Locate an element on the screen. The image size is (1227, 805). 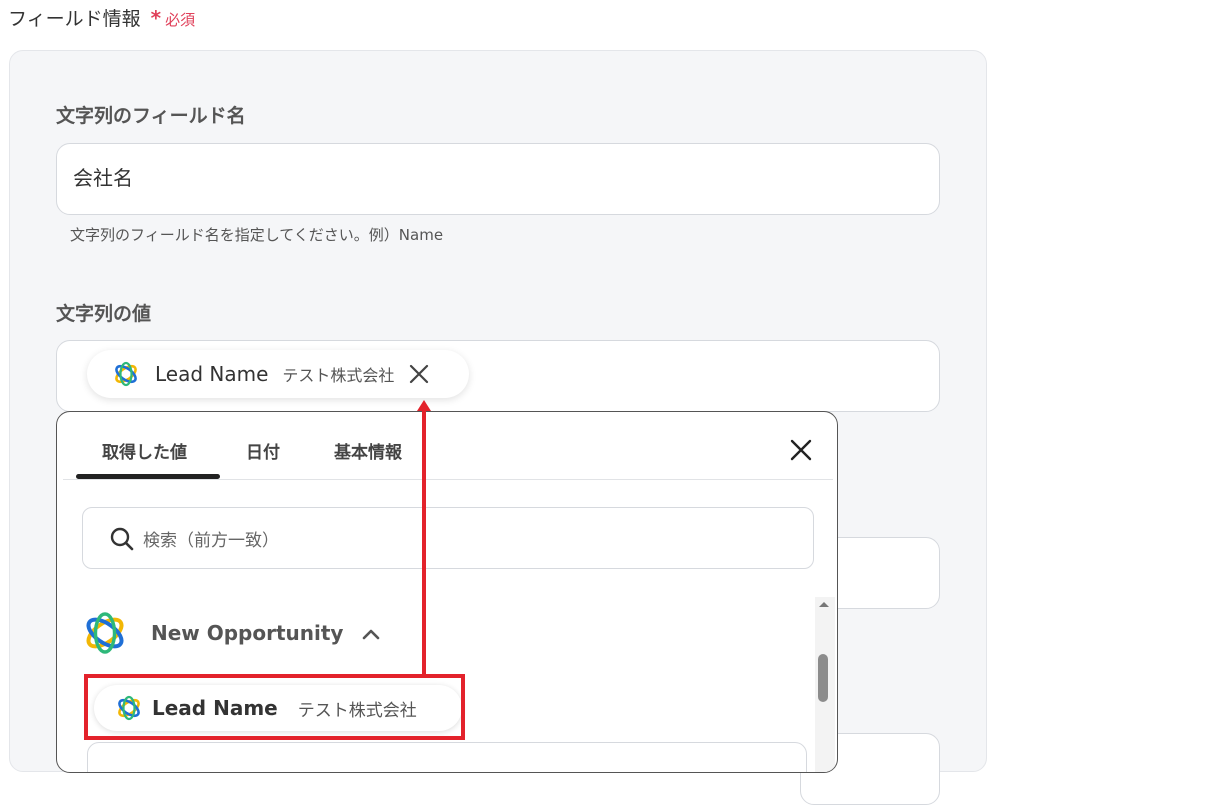
required-badge: * 必須 is located at coordinates (173, 18).